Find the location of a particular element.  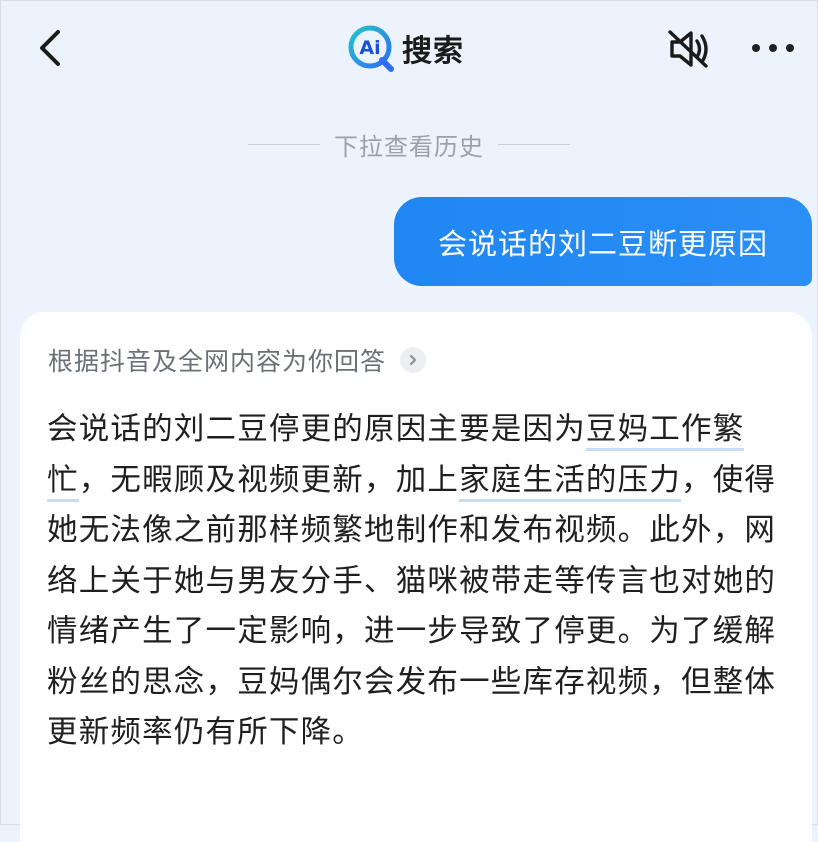

mute-button is located at coordinates (688, 49).